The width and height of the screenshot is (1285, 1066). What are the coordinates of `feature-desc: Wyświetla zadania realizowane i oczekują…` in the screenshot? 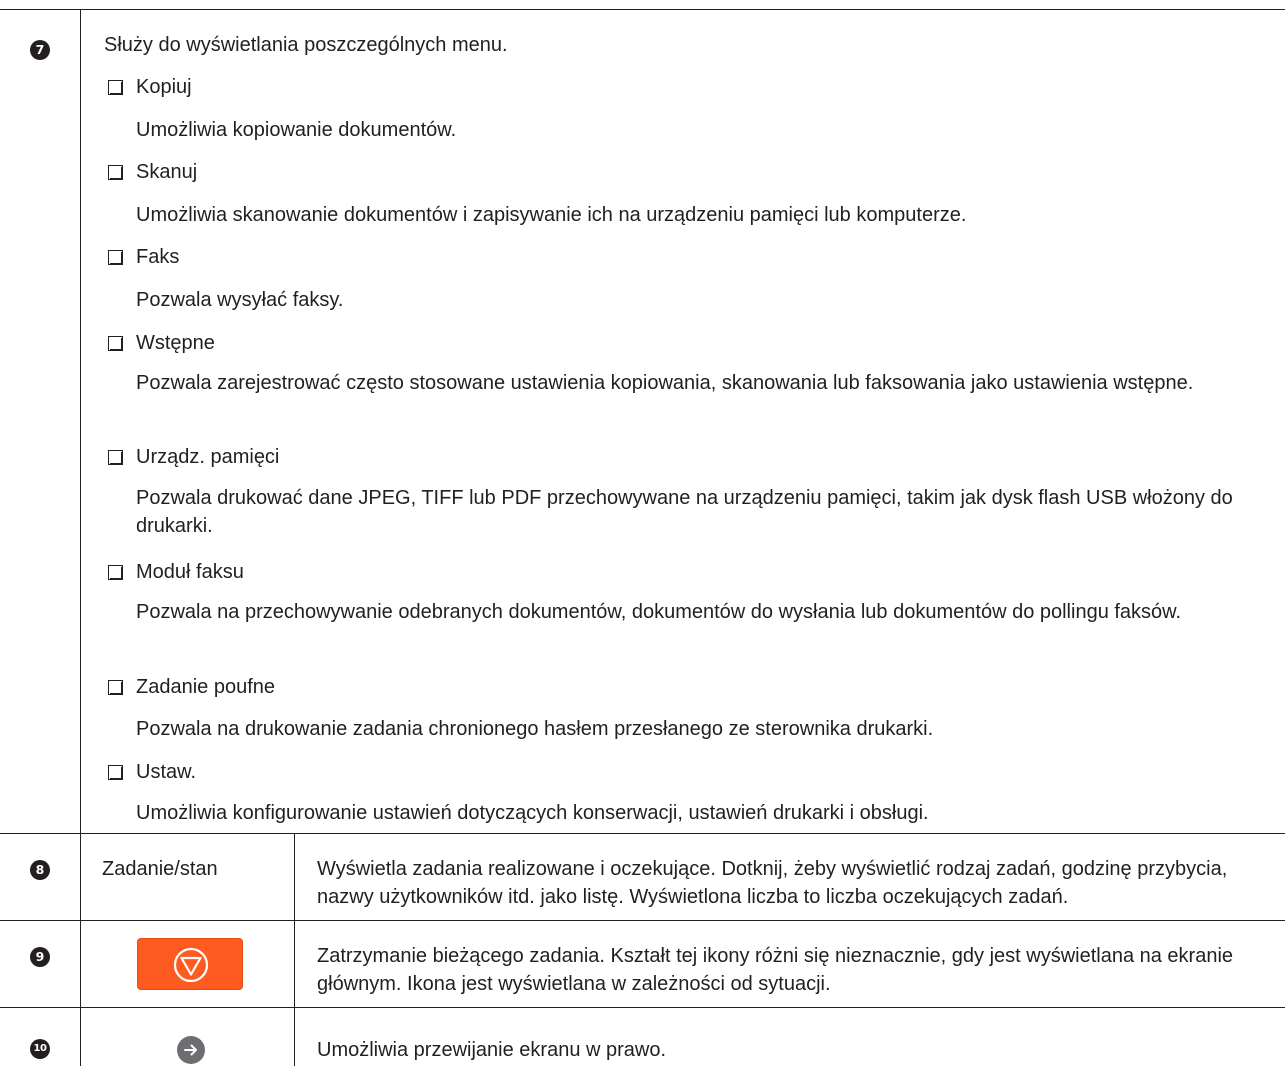 It's located at (772, 883).